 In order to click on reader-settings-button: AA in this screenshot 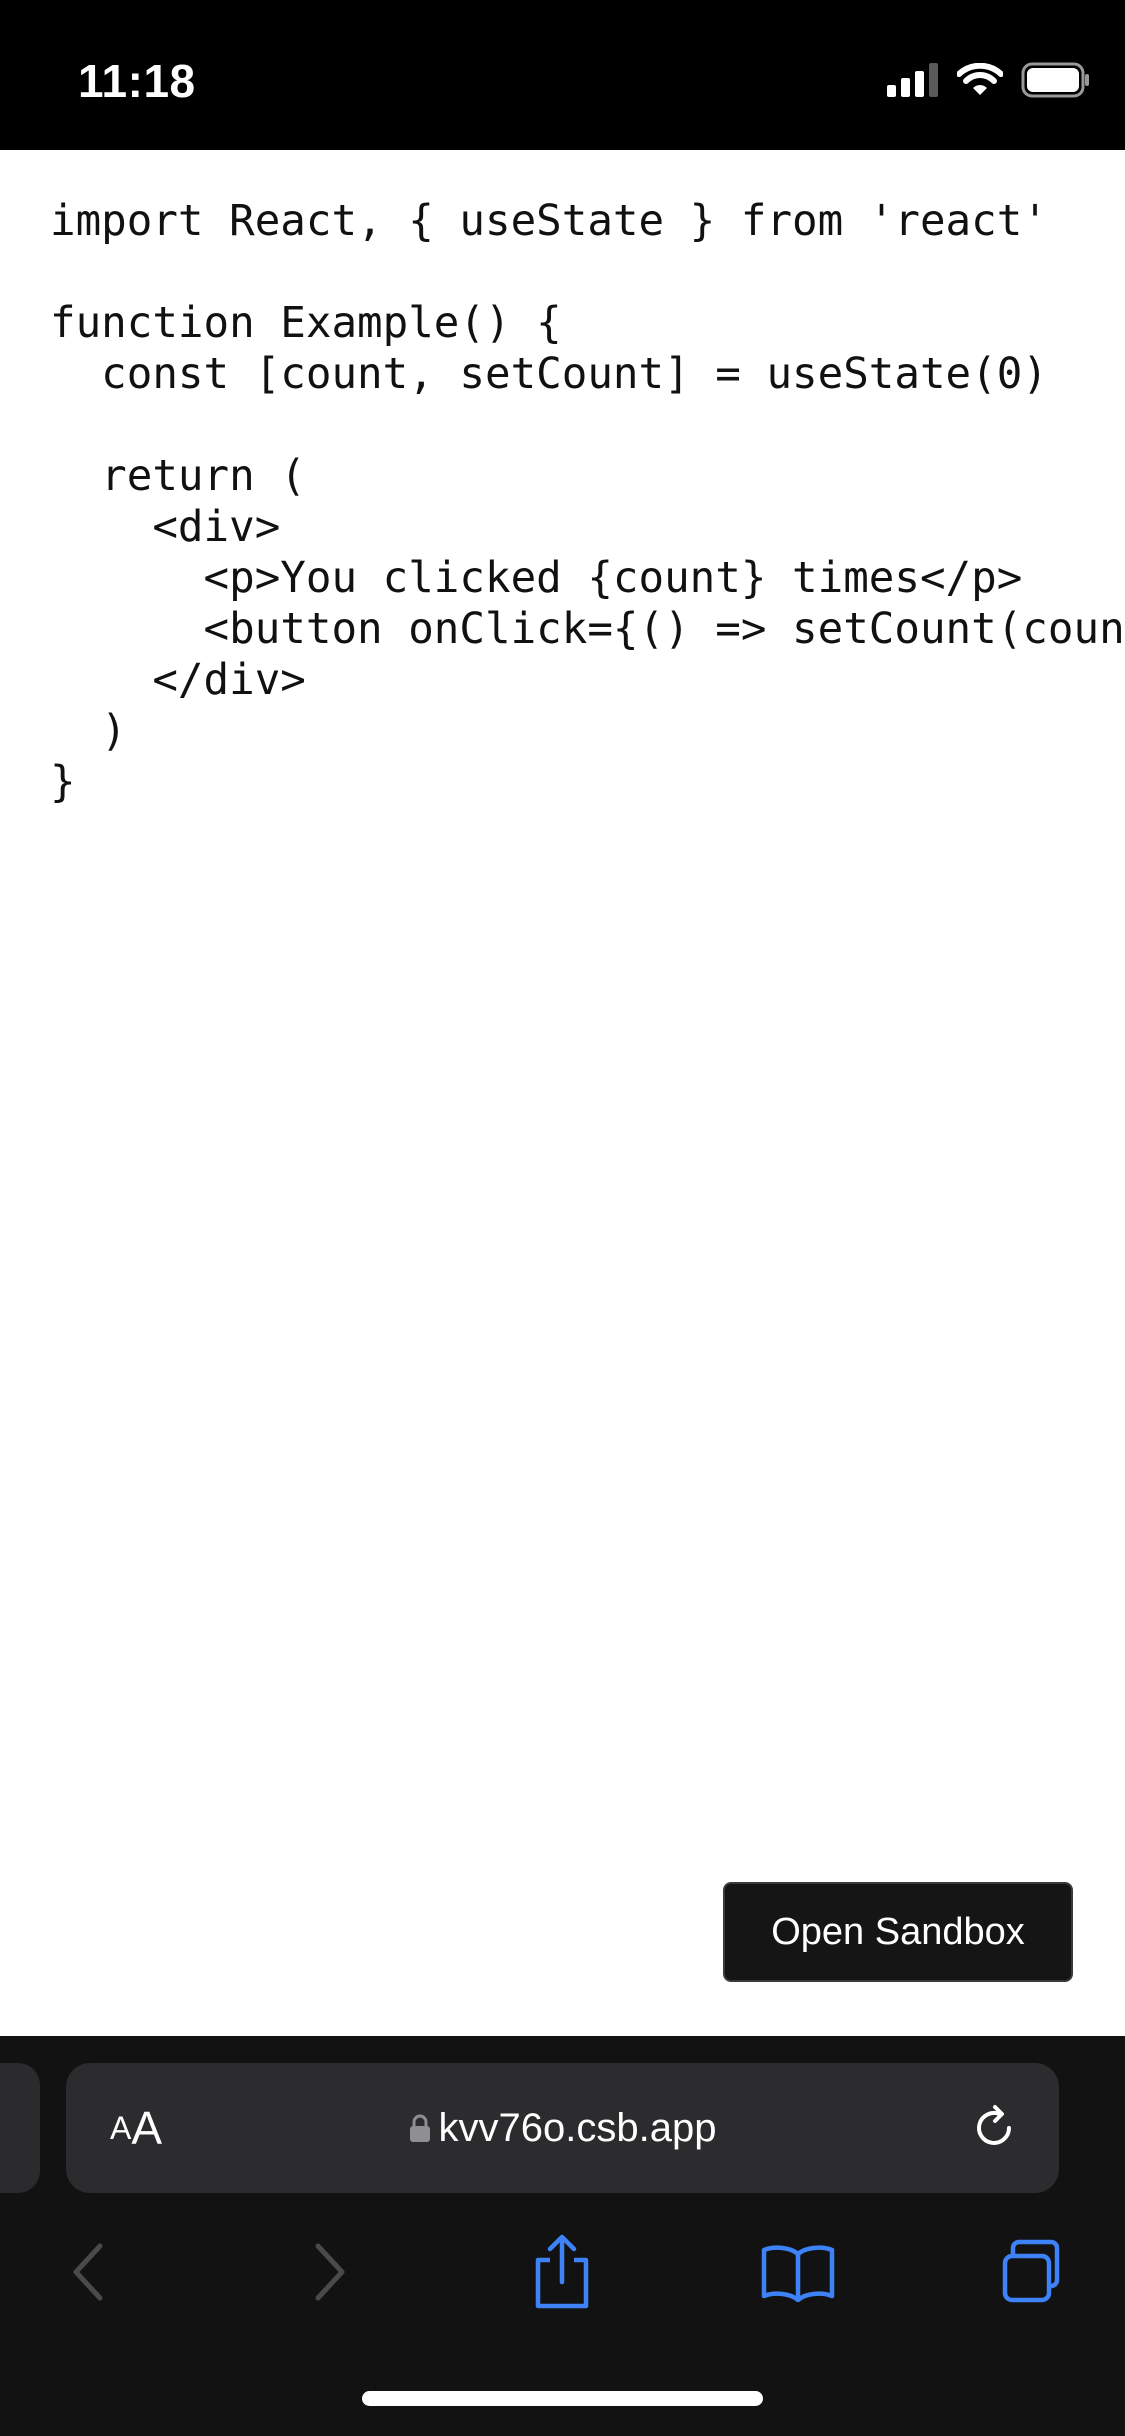, I will do `click(136, 2128)`.